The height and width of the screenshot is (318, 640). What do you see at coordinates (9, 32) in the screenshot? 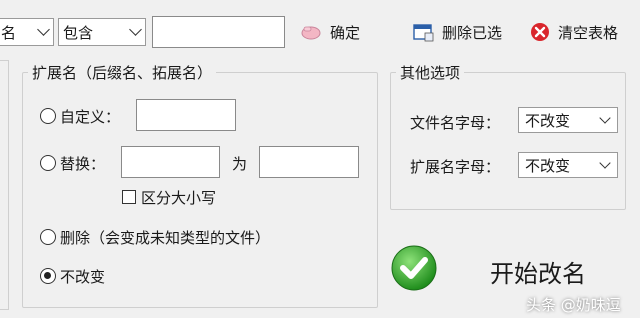
I see `field-combo-value: 名` at bounding box center [9, 32].